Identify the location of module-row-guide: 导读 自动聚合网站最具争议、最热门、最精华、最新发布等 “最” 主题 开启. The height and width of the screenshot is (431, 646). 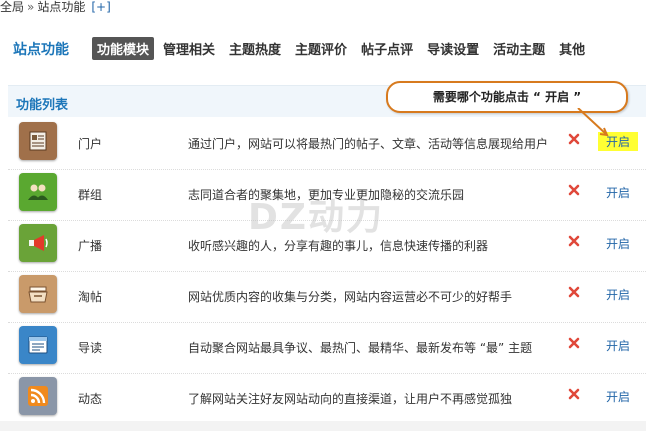
(327, 348).